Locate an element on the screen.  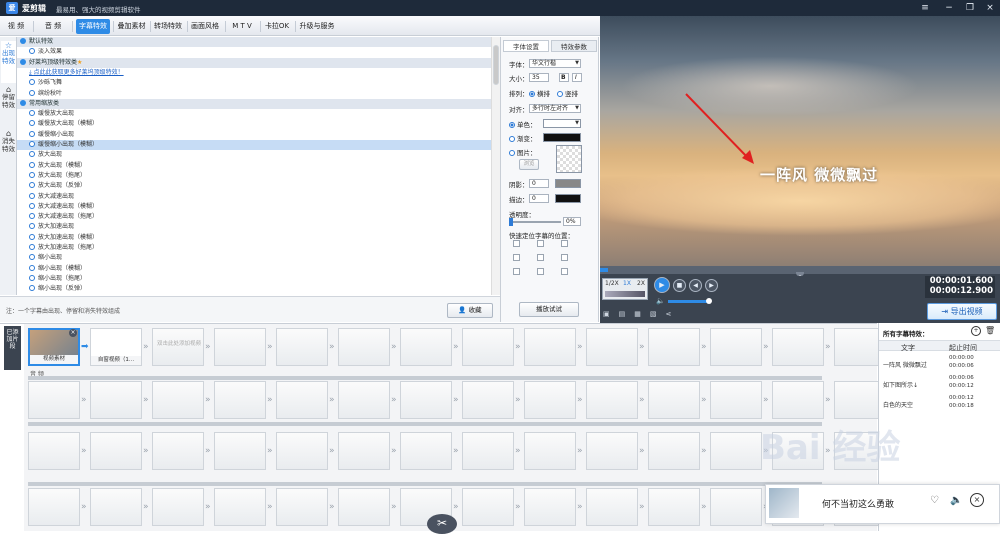
effect-item: 放大出现（反弹） is located at coordinates (254, 186).